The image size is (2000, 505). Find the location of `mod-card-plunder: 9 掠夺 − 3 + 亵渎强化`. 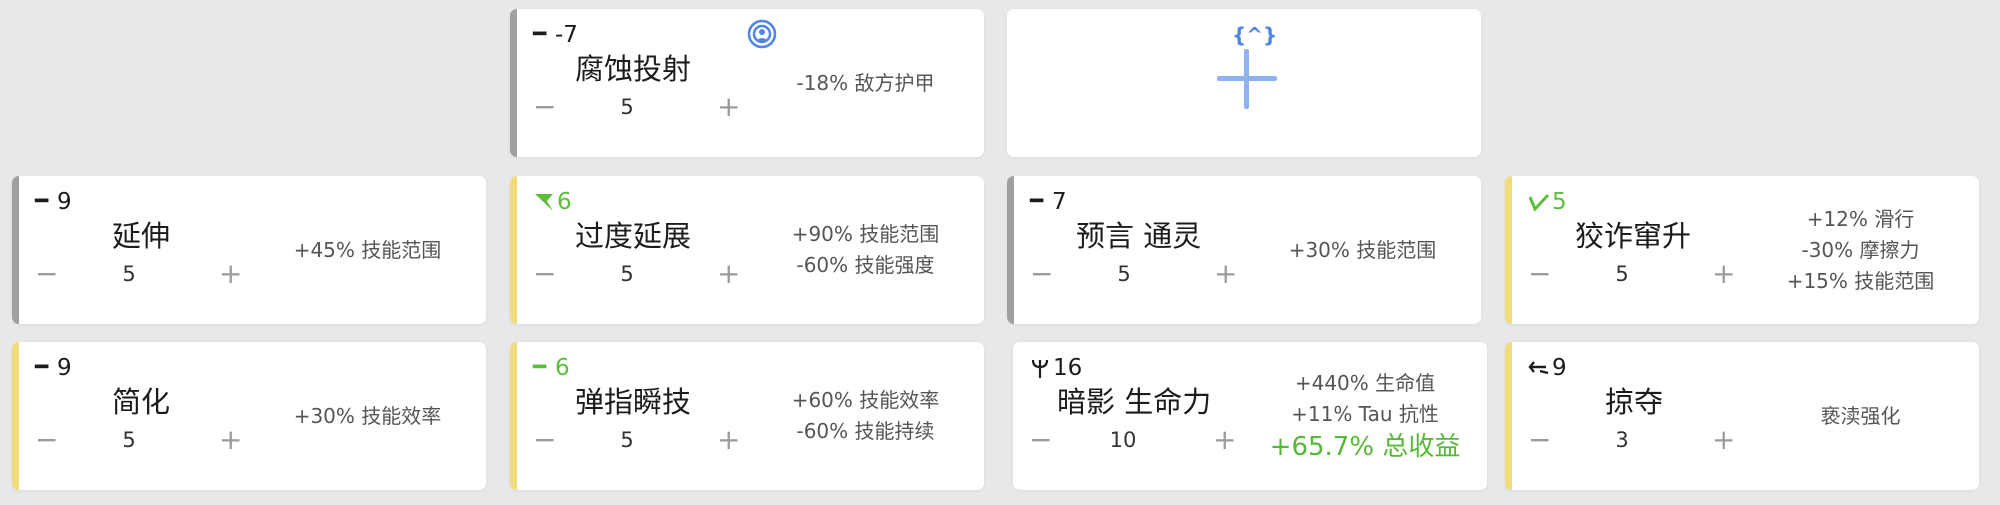

mod-card-plunder: 9 掠夺 − 3 + 亵渎强化 is located at coordinates (1742, 416).